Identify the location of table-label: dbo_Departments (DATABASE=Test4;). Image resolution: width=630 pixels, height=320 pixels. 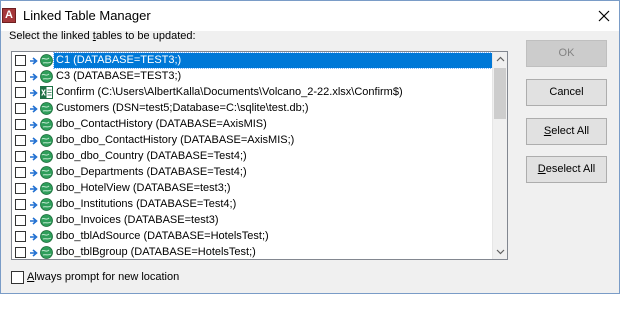
(151, 172).